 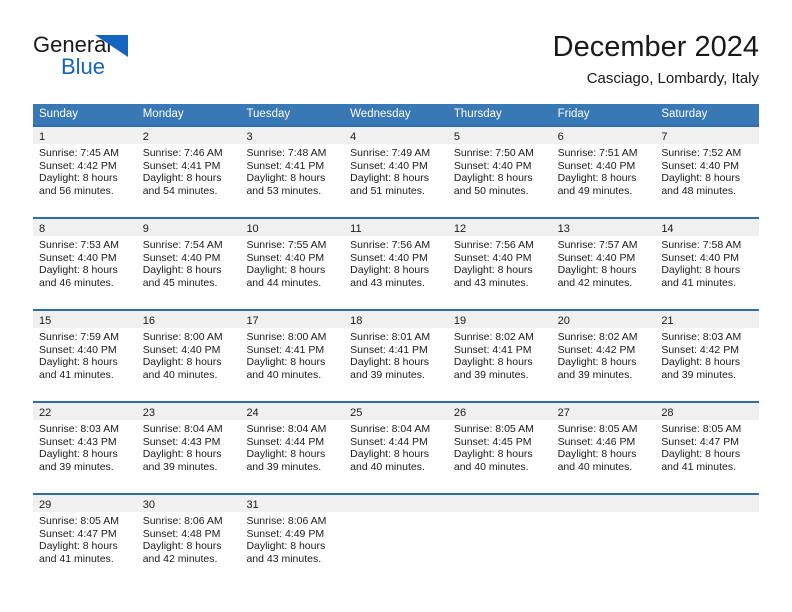 I want to click on sunset-text: Sunset: 4:44 PM, so click(x=285, y=441).